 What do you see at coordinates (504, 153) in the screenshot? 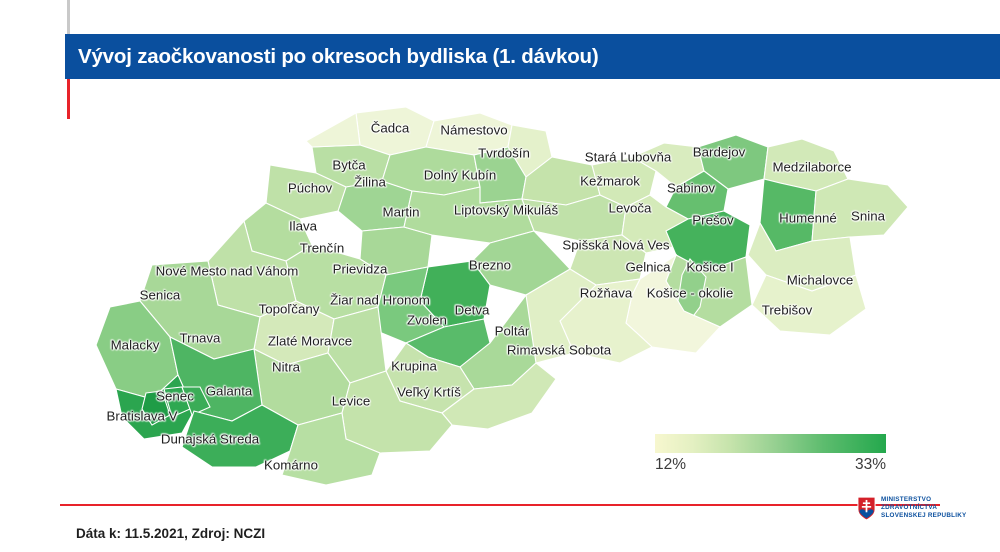
I see `district-label: Tvrdošín` at bounding box center [504, 153].